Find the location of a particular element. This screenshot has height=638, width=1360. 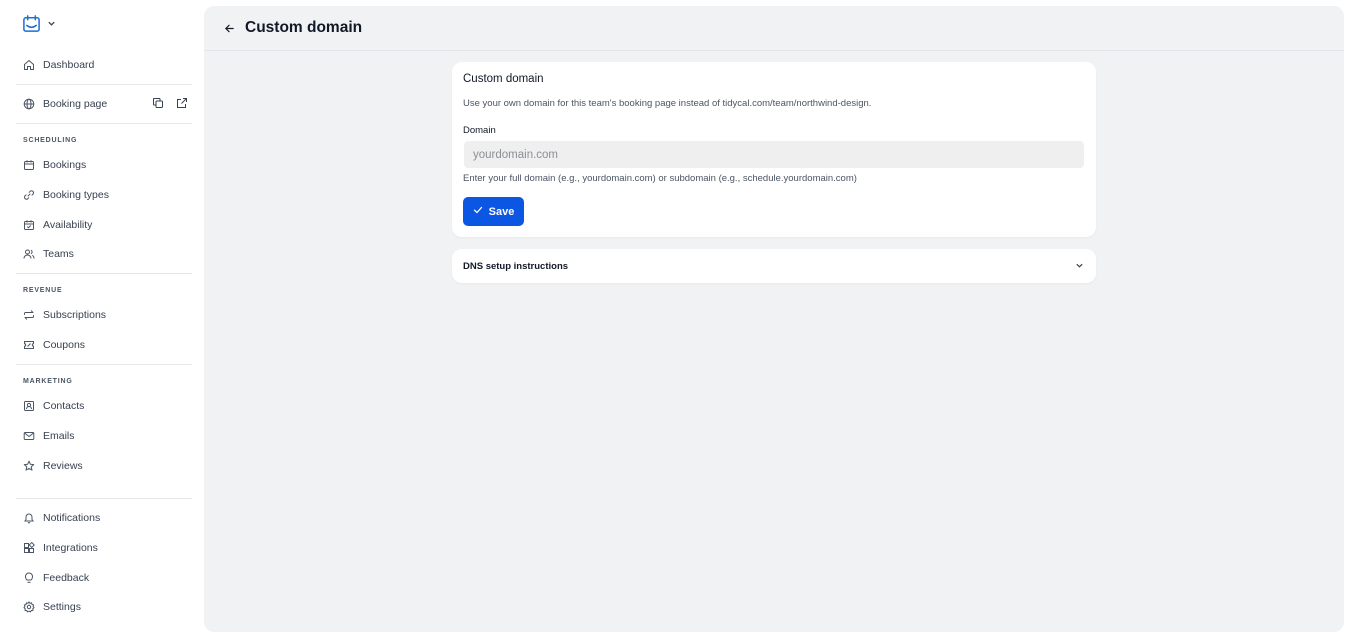

sidebar-item-booking-types: Booking types is located at coordinates (104, 195).